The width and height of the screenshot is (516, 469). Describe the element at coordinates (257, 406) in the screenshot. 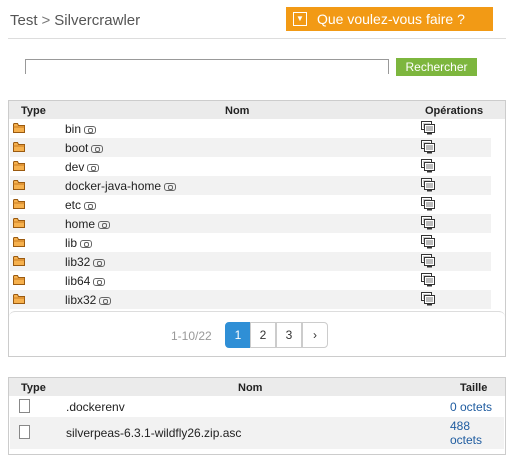

I see `file-row: .dockerenv 0 octets` at that location.